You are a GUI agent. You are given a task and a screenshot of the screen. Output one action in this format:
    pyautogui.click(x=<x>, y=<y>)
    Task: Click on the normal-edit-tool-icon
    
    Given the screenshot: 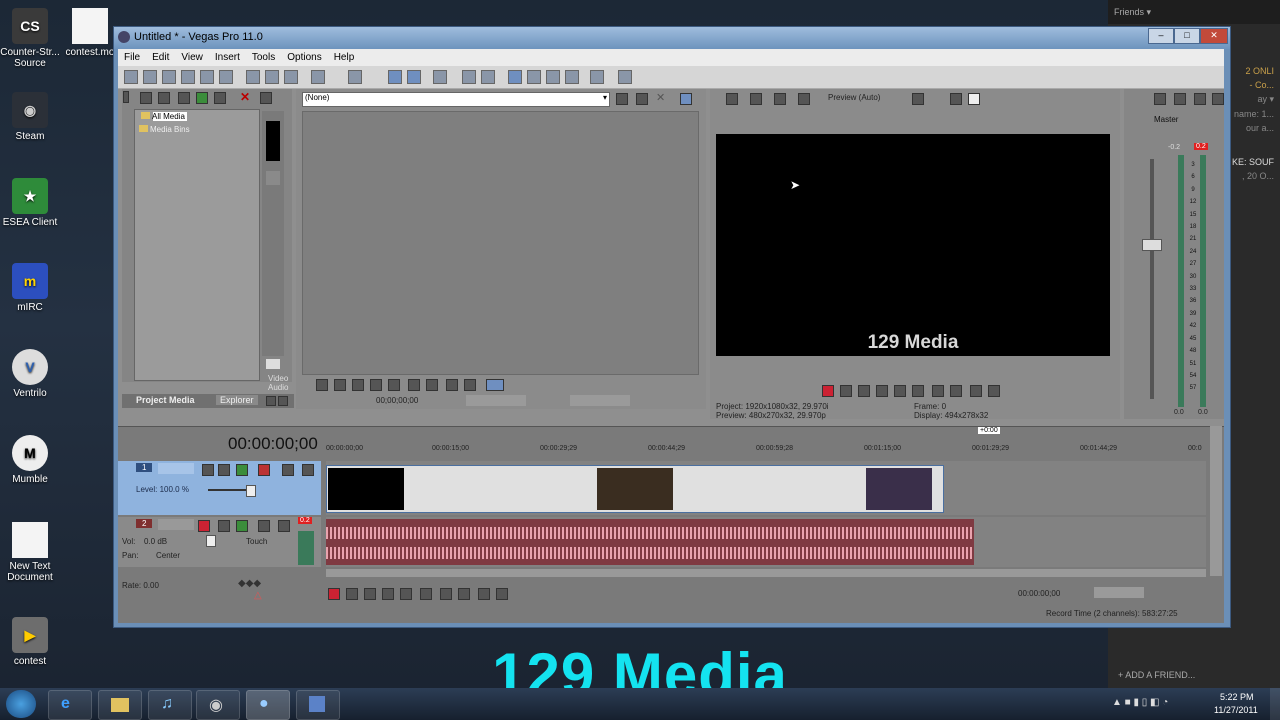 What is the action you would take?
    pyautogui.click(x=515, y=77)
    